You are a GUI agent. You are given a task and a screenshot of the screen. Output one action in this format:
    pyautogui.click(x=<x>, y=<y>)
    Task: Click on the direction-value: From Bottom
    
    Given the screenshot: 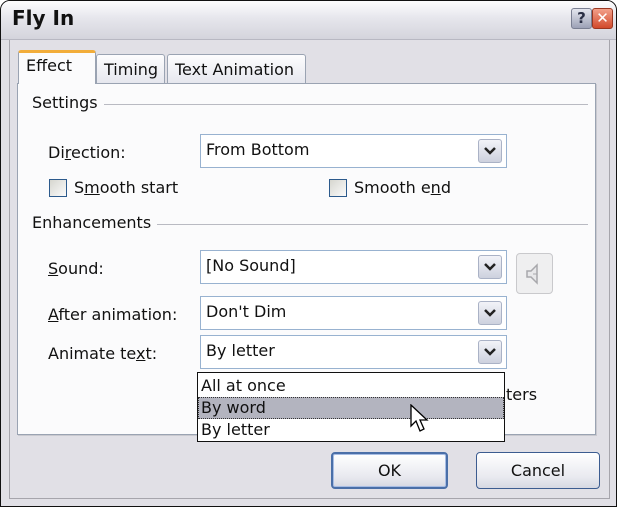 What is the action you would take?
    pyautogui.click(x=258, y=149)
    